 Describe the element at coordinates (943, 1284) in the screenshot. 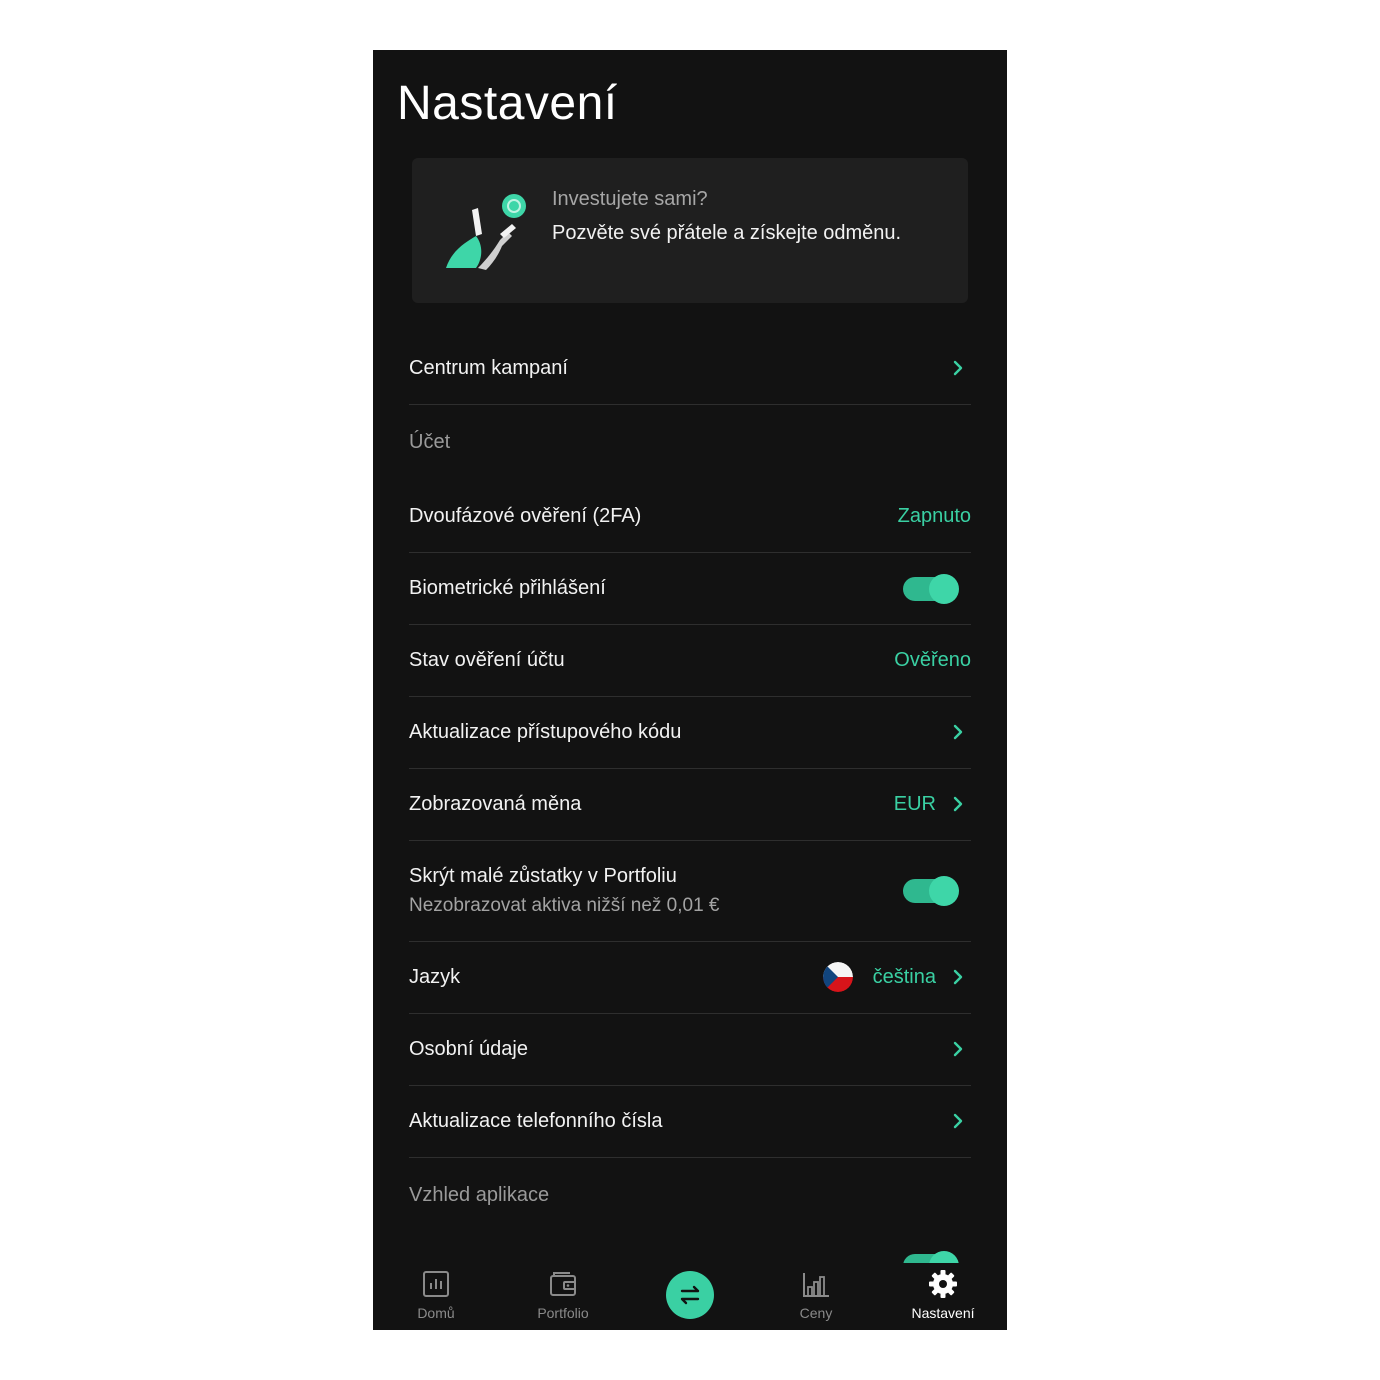

I see `gear-icon` at that location.